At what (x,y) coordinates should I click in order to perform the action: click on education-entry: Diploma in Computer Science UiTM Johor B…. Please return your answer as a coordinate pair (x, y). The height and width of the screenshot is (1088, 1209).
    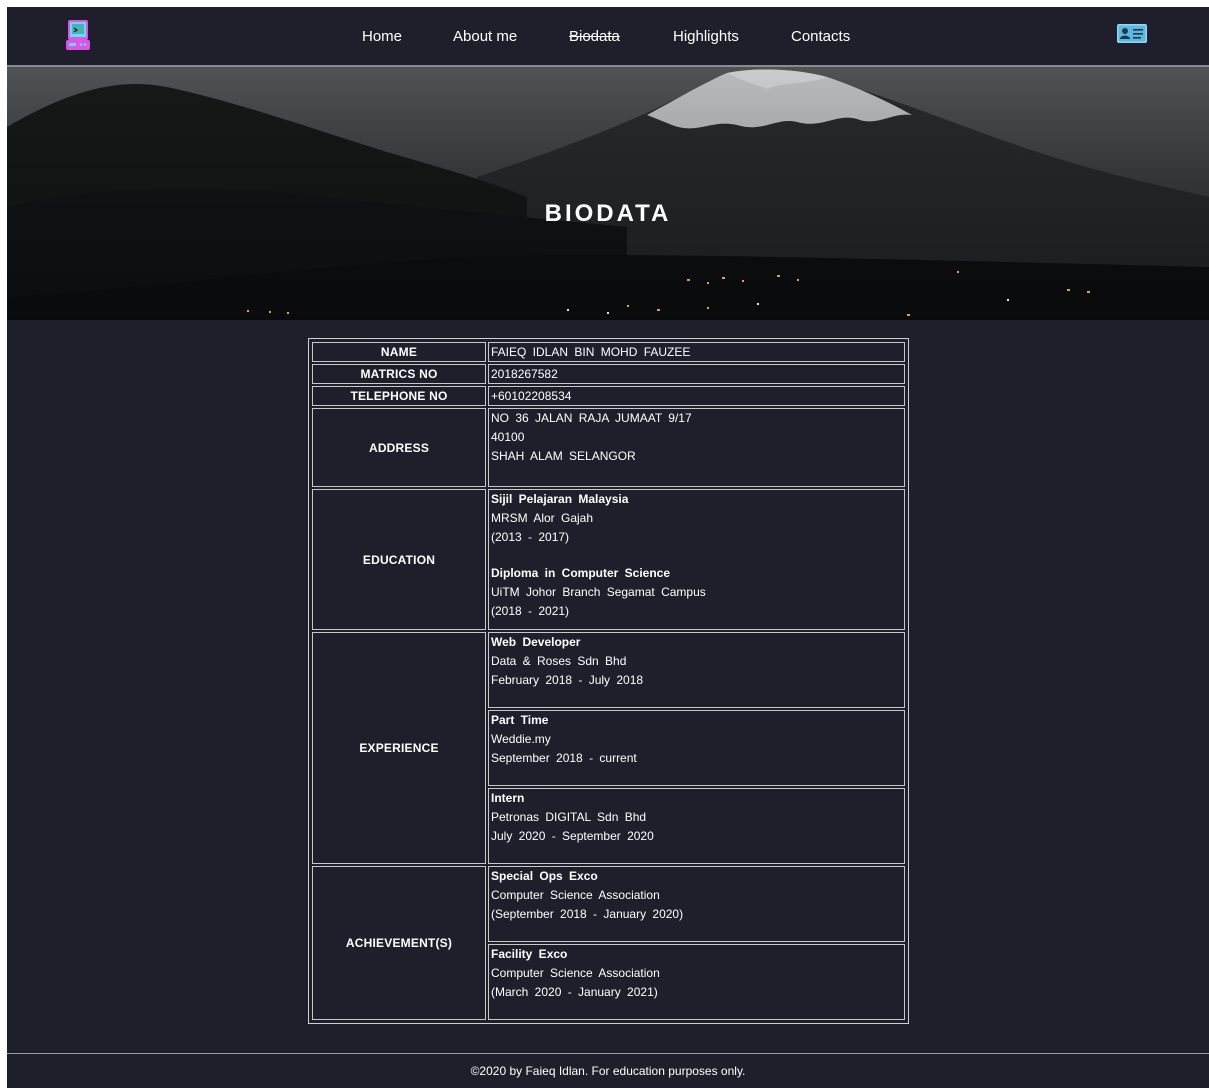
    Looking at the image, I should click on (696, 596).